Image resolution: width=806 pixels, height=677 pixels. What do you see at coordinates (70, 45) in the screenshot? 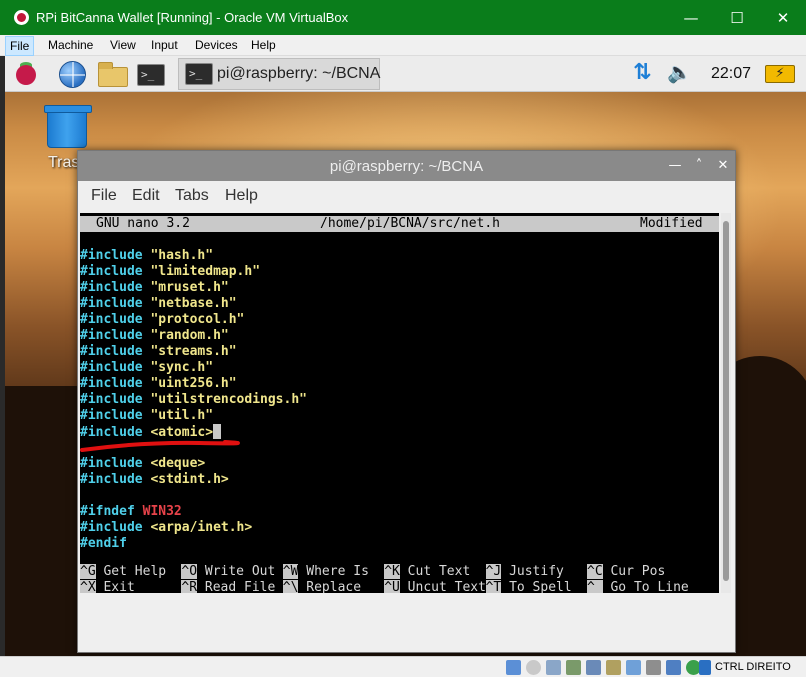
I see `vbox-menu-machine: Machine` at bounding box center [70, 45].